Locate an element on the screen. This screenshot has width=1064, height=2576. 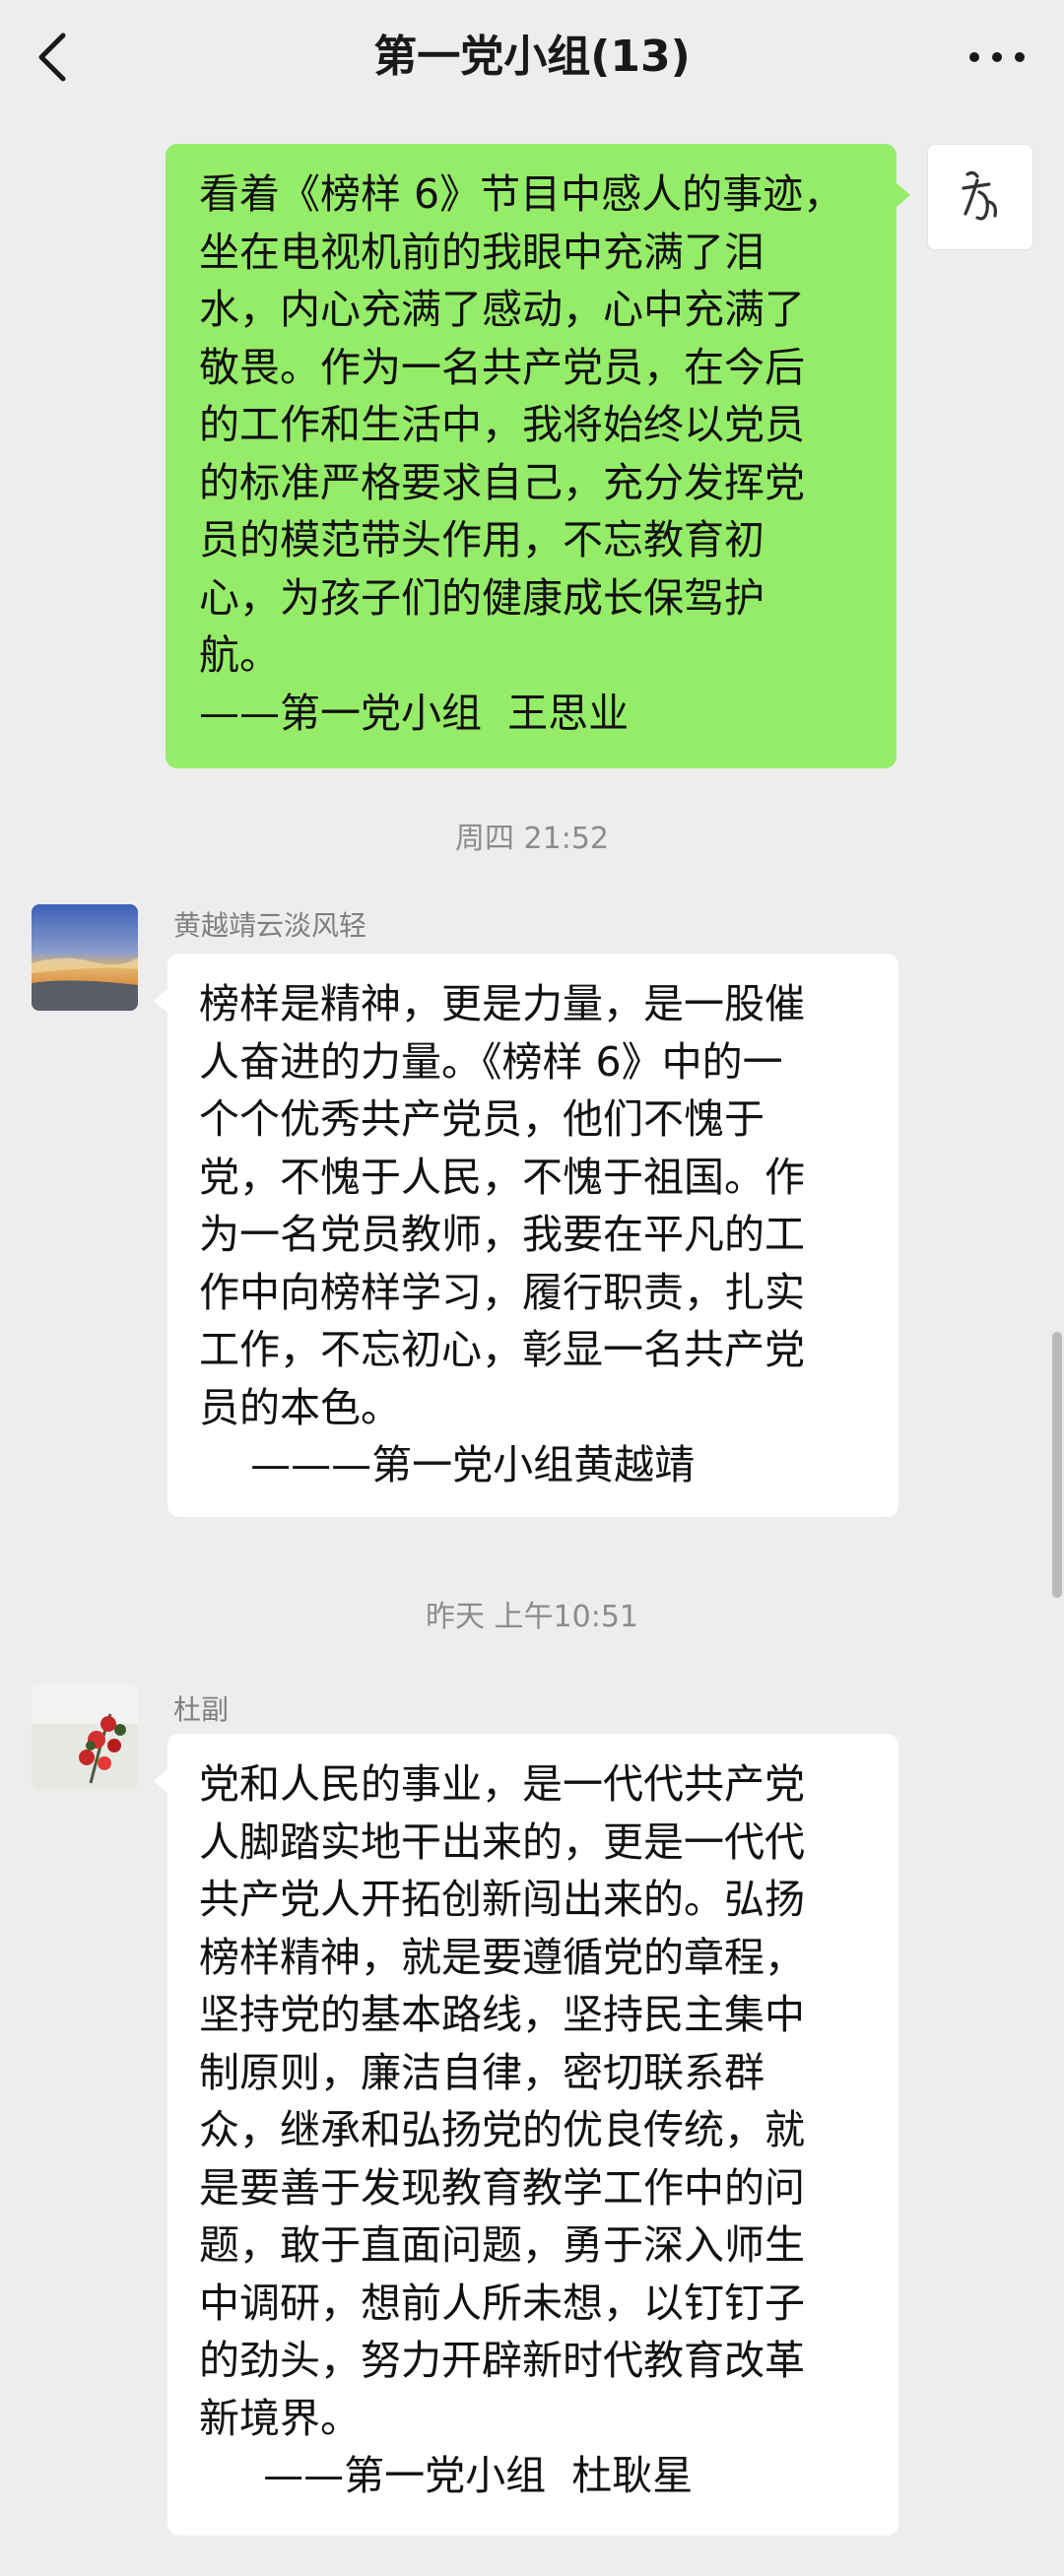
signature-avatar-image is located at coordinates (979, 196).